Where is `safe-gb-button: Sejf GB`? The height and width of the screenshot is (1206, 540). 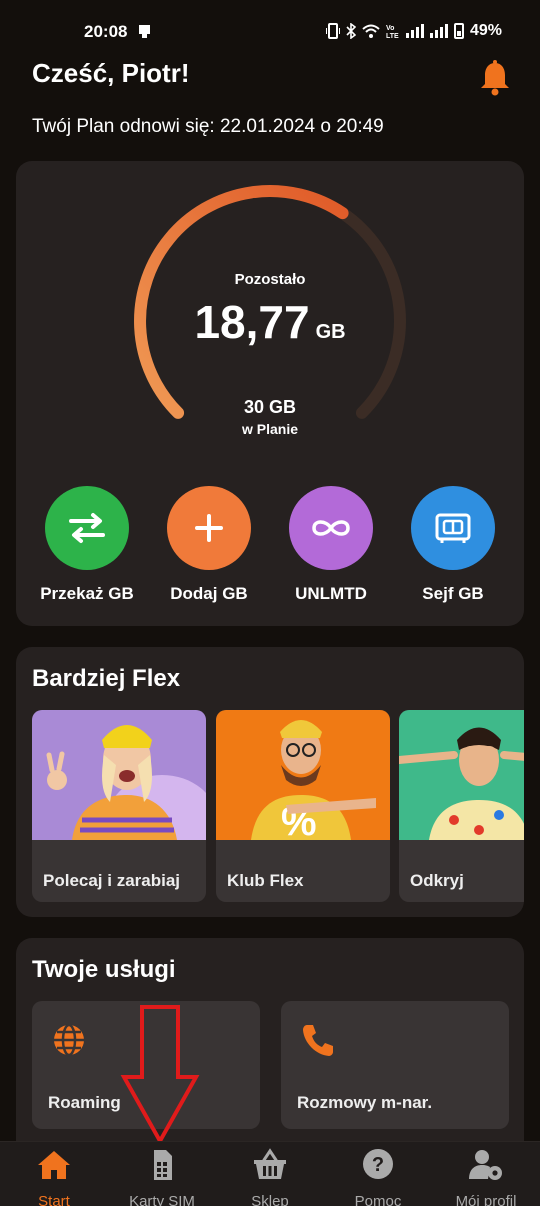 safe-gb-button: Sejf GB is located at coordinates (453, 545).